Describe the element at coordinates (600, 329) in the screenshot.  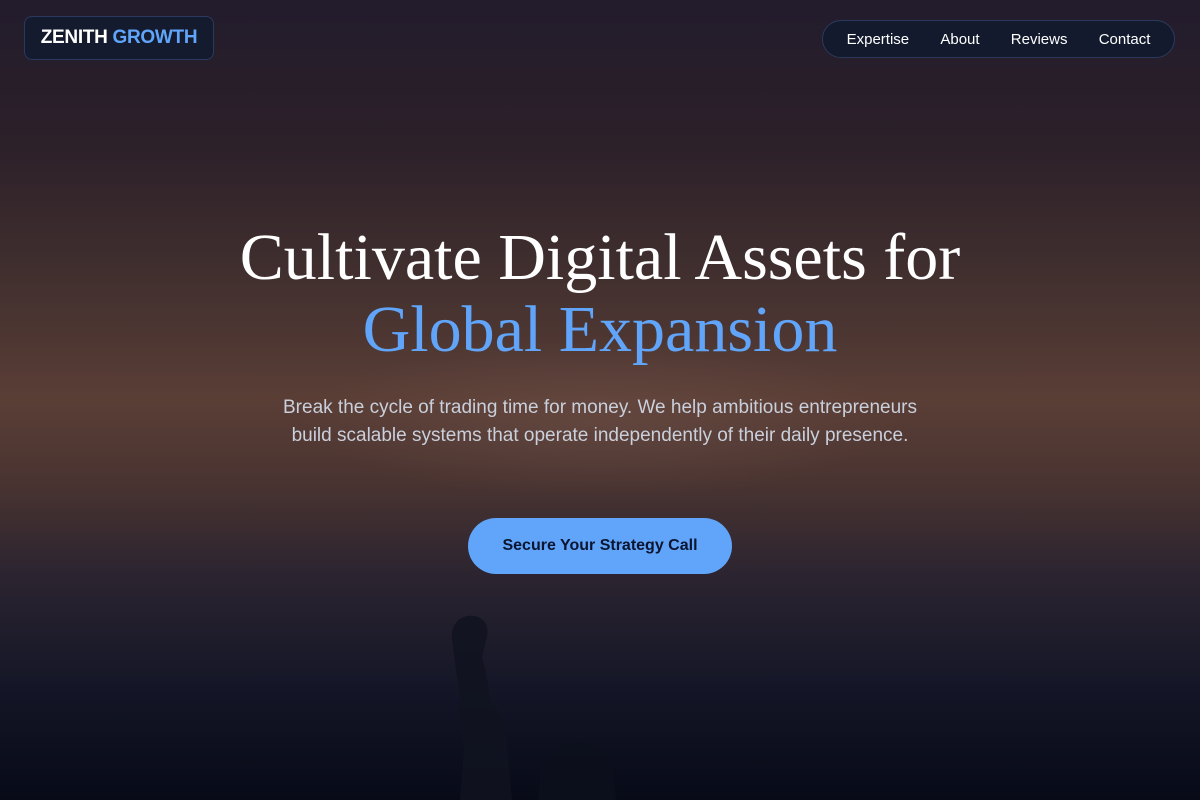
I see `hero-headline-accent: Global Expansion` at that location.